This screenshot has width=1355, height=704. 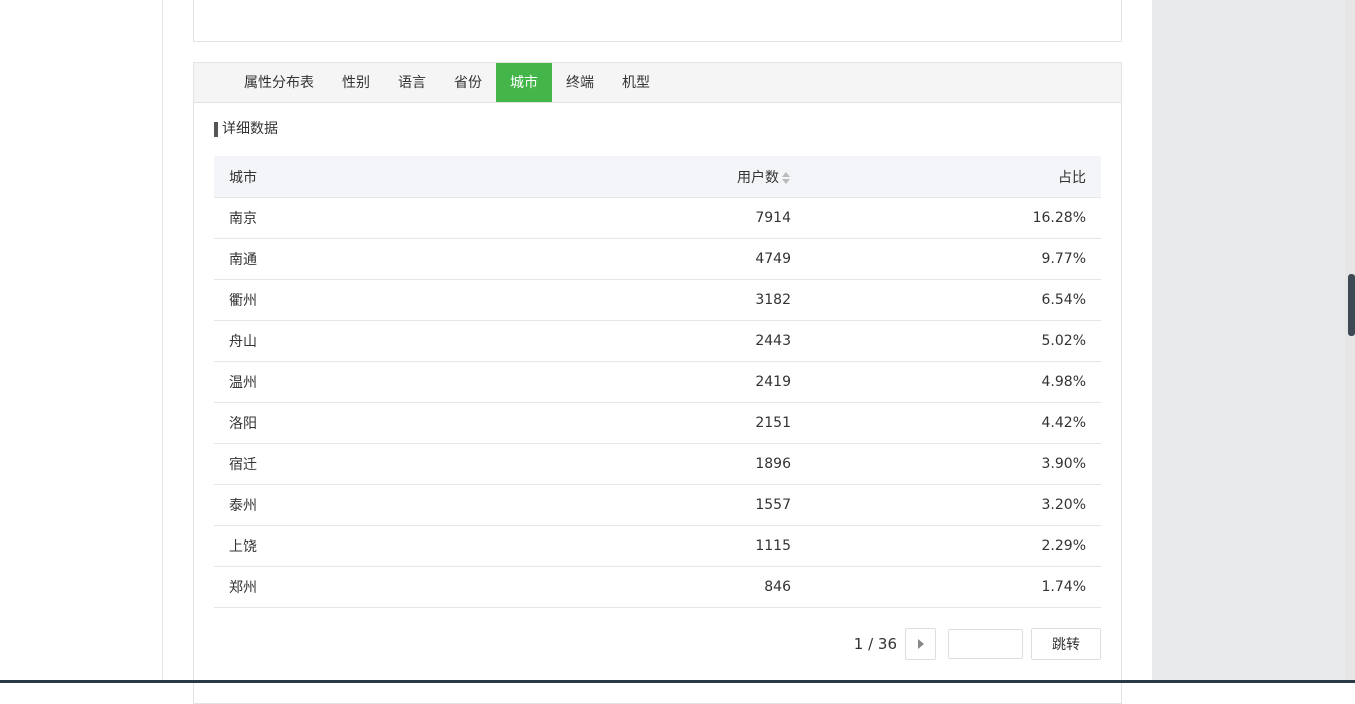 What do you see at coordinates (675, 464) in the screenshot?
I see `cell-users: 1896` at bounding box center [675, 464].